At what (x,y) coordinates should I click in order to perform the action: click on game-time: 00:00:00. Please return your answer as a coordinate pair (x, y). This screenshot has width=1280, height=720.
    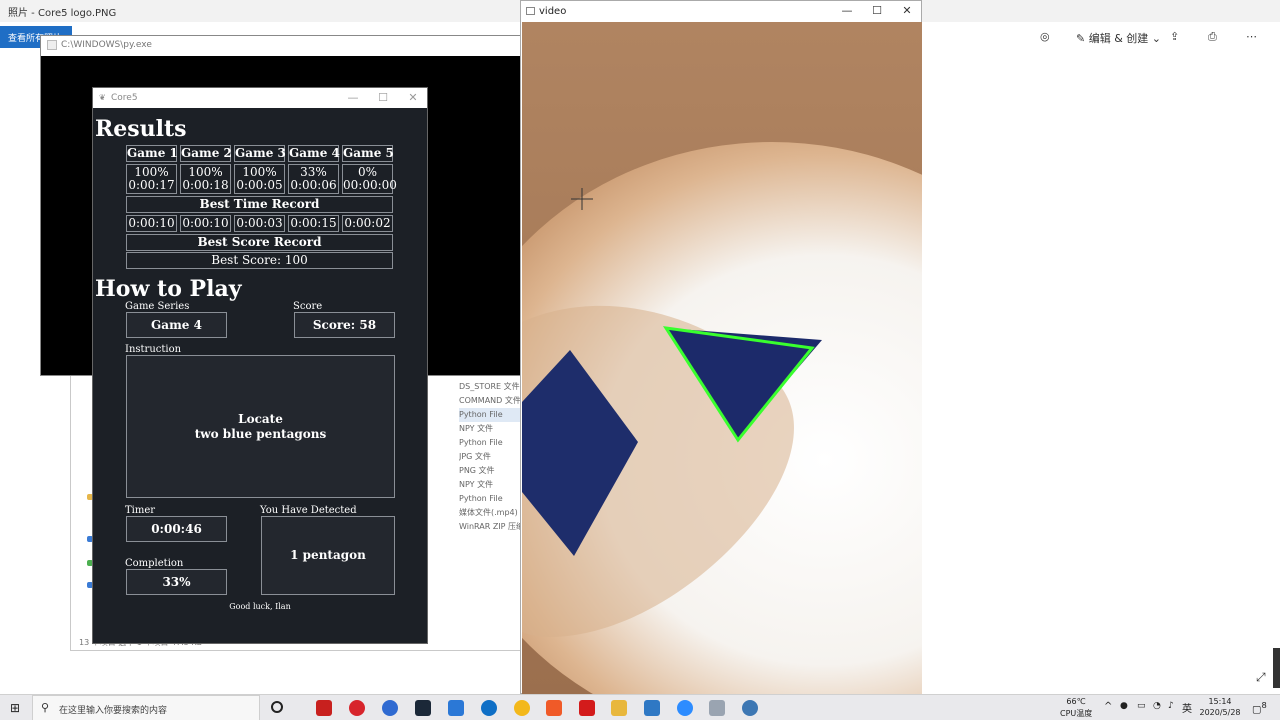
    Looking at the image, I should click on (370, 185).